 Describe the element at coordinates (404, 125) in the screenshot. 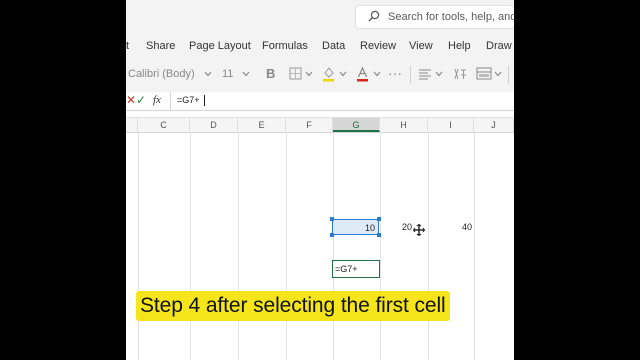

I see `column-header-h: H` at that location.